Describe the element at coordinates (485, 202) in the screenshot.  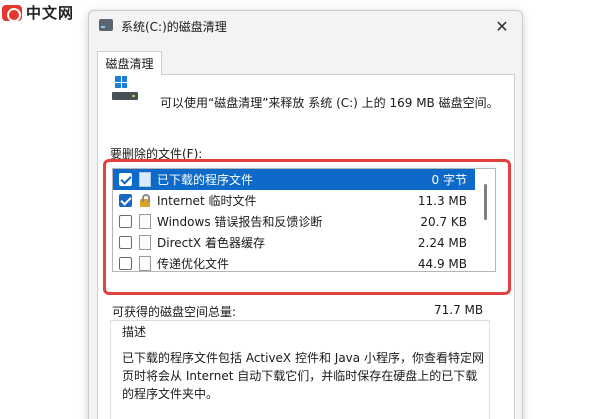
I see `list-scrollbar-thumb` at that location.